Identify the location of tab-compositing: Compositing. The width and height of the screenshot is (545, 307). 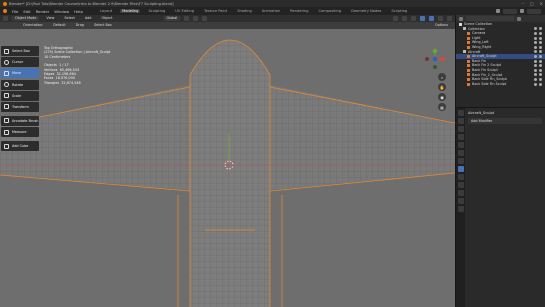
(330, 11).